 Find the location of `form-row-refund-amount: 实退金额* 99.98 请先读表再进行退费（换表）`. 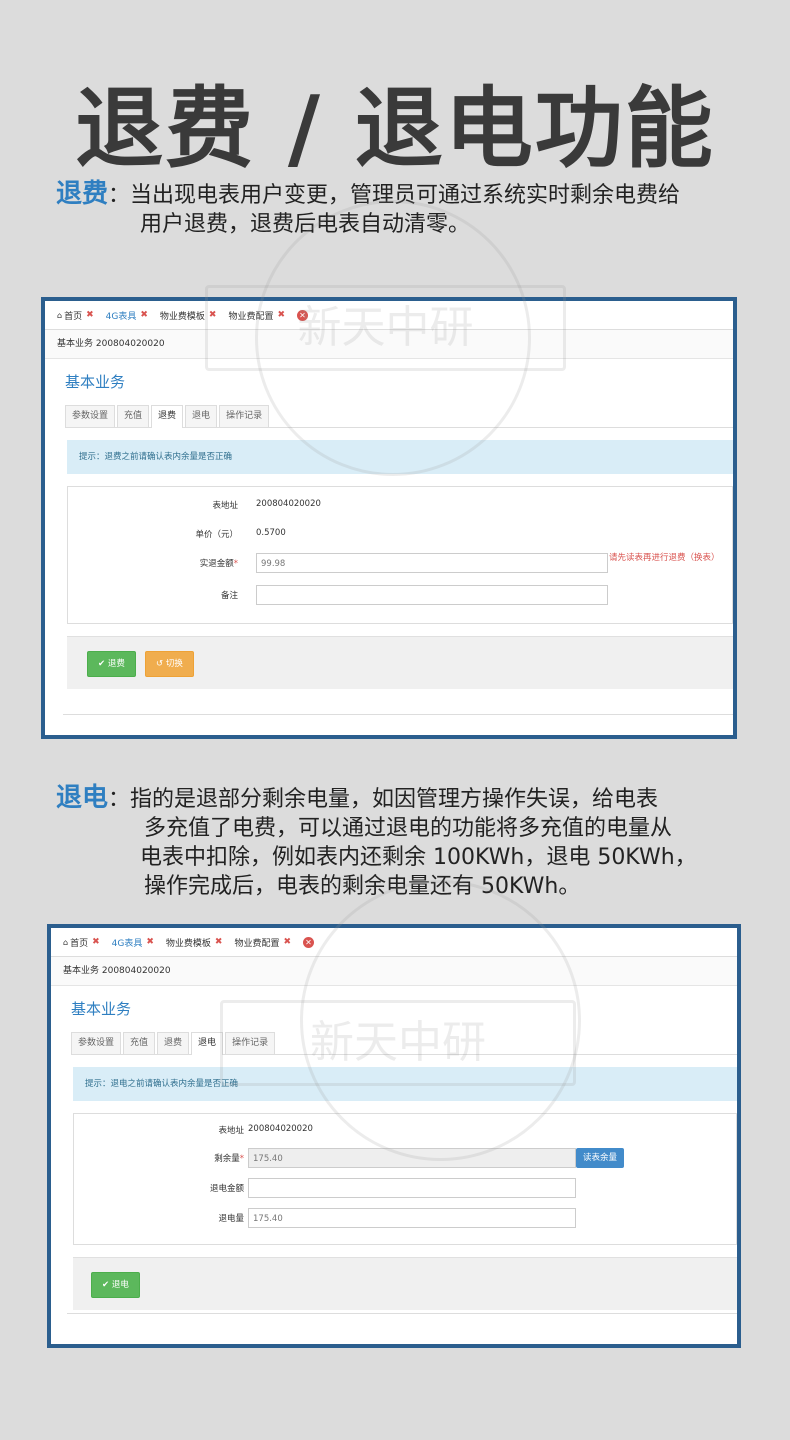

form-row-refund-amount: 实退金额* 99.98 请先读表再进行退费（换表） is located at coordinates (398, 564).